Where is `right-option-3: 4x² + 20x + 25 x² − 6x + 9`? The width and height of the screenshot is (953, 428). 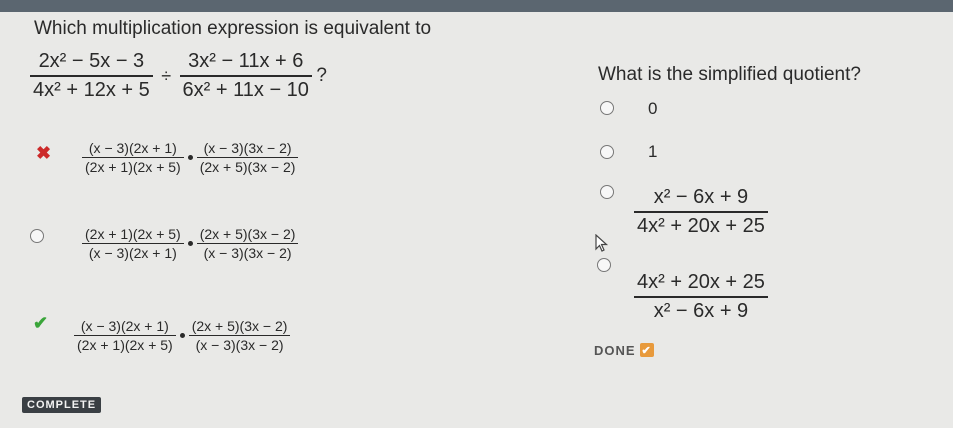 right-option-3: 4x² + 20x + 25 x² − 6x + 9 is located at coordinates (701, 297).